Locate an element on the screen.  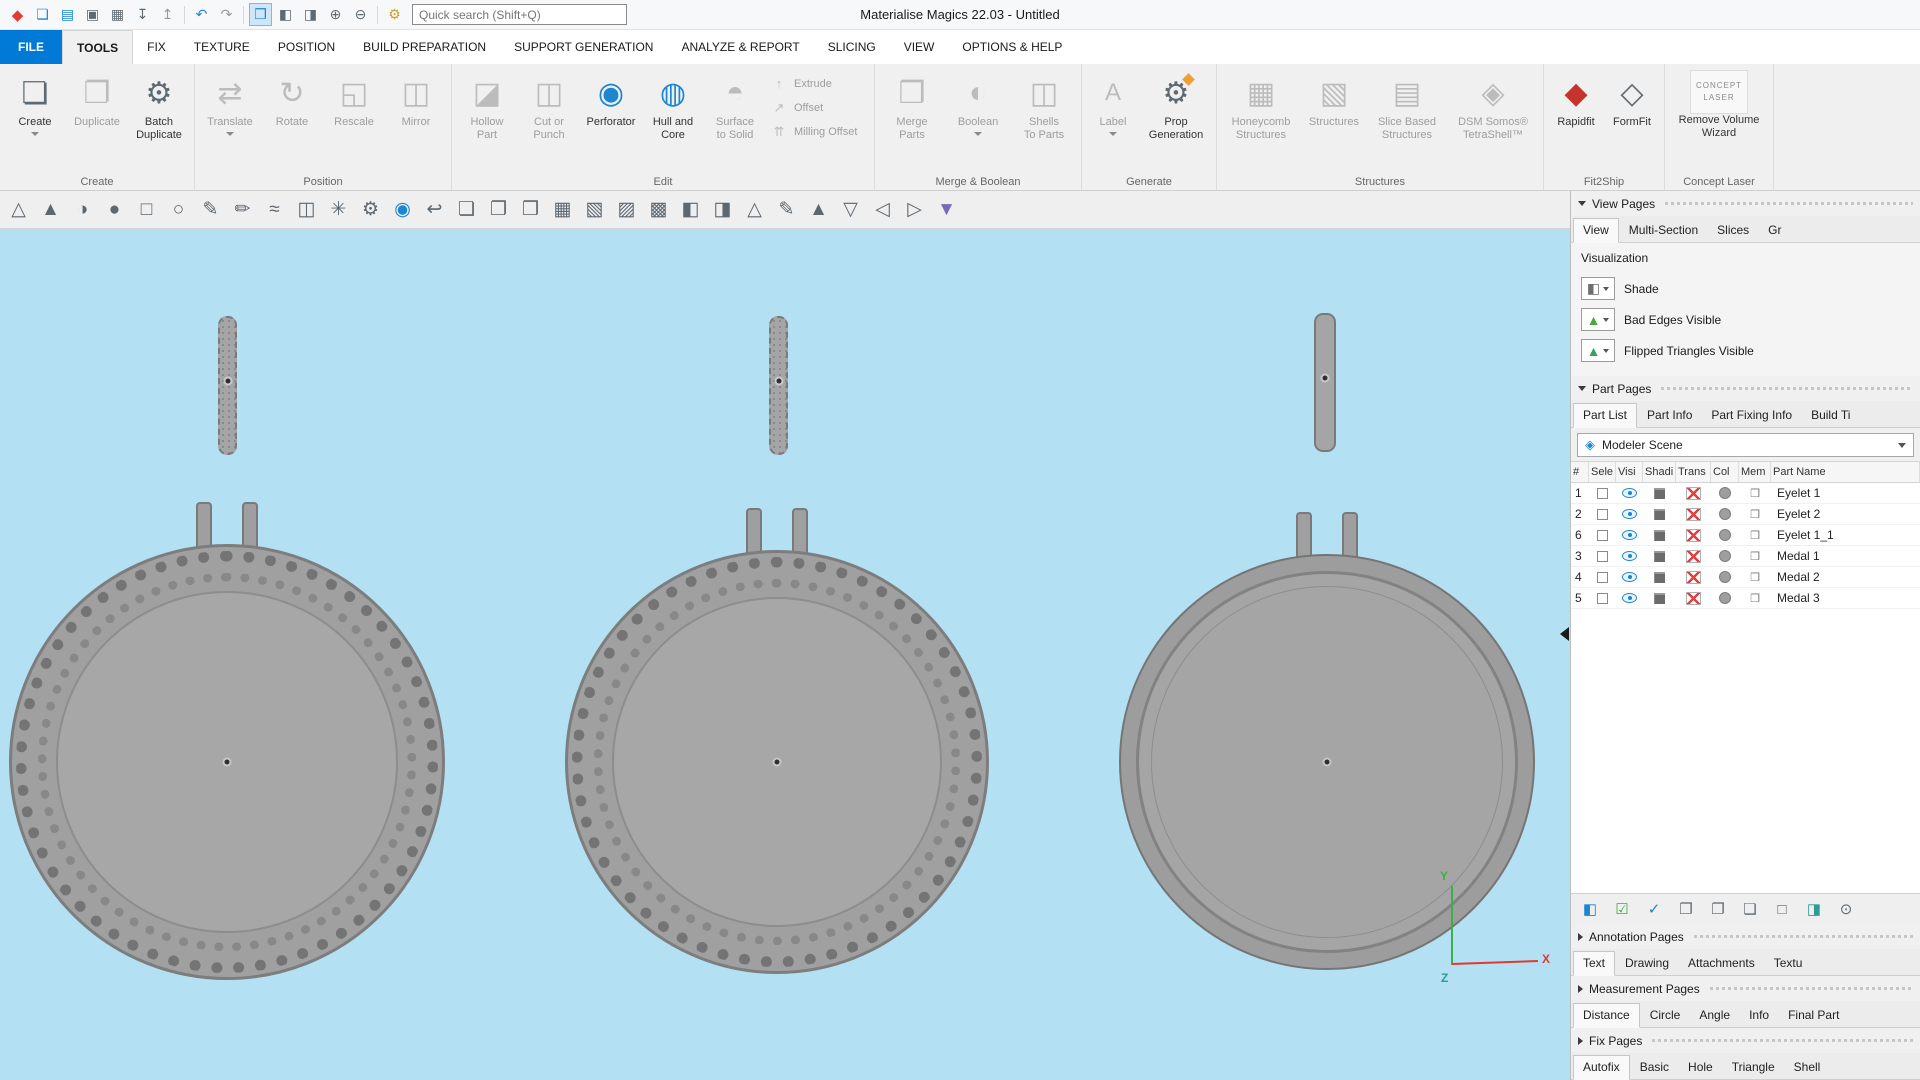
merge-parts-button: ❒ Merge Parts is located at coordinates (912, 105).